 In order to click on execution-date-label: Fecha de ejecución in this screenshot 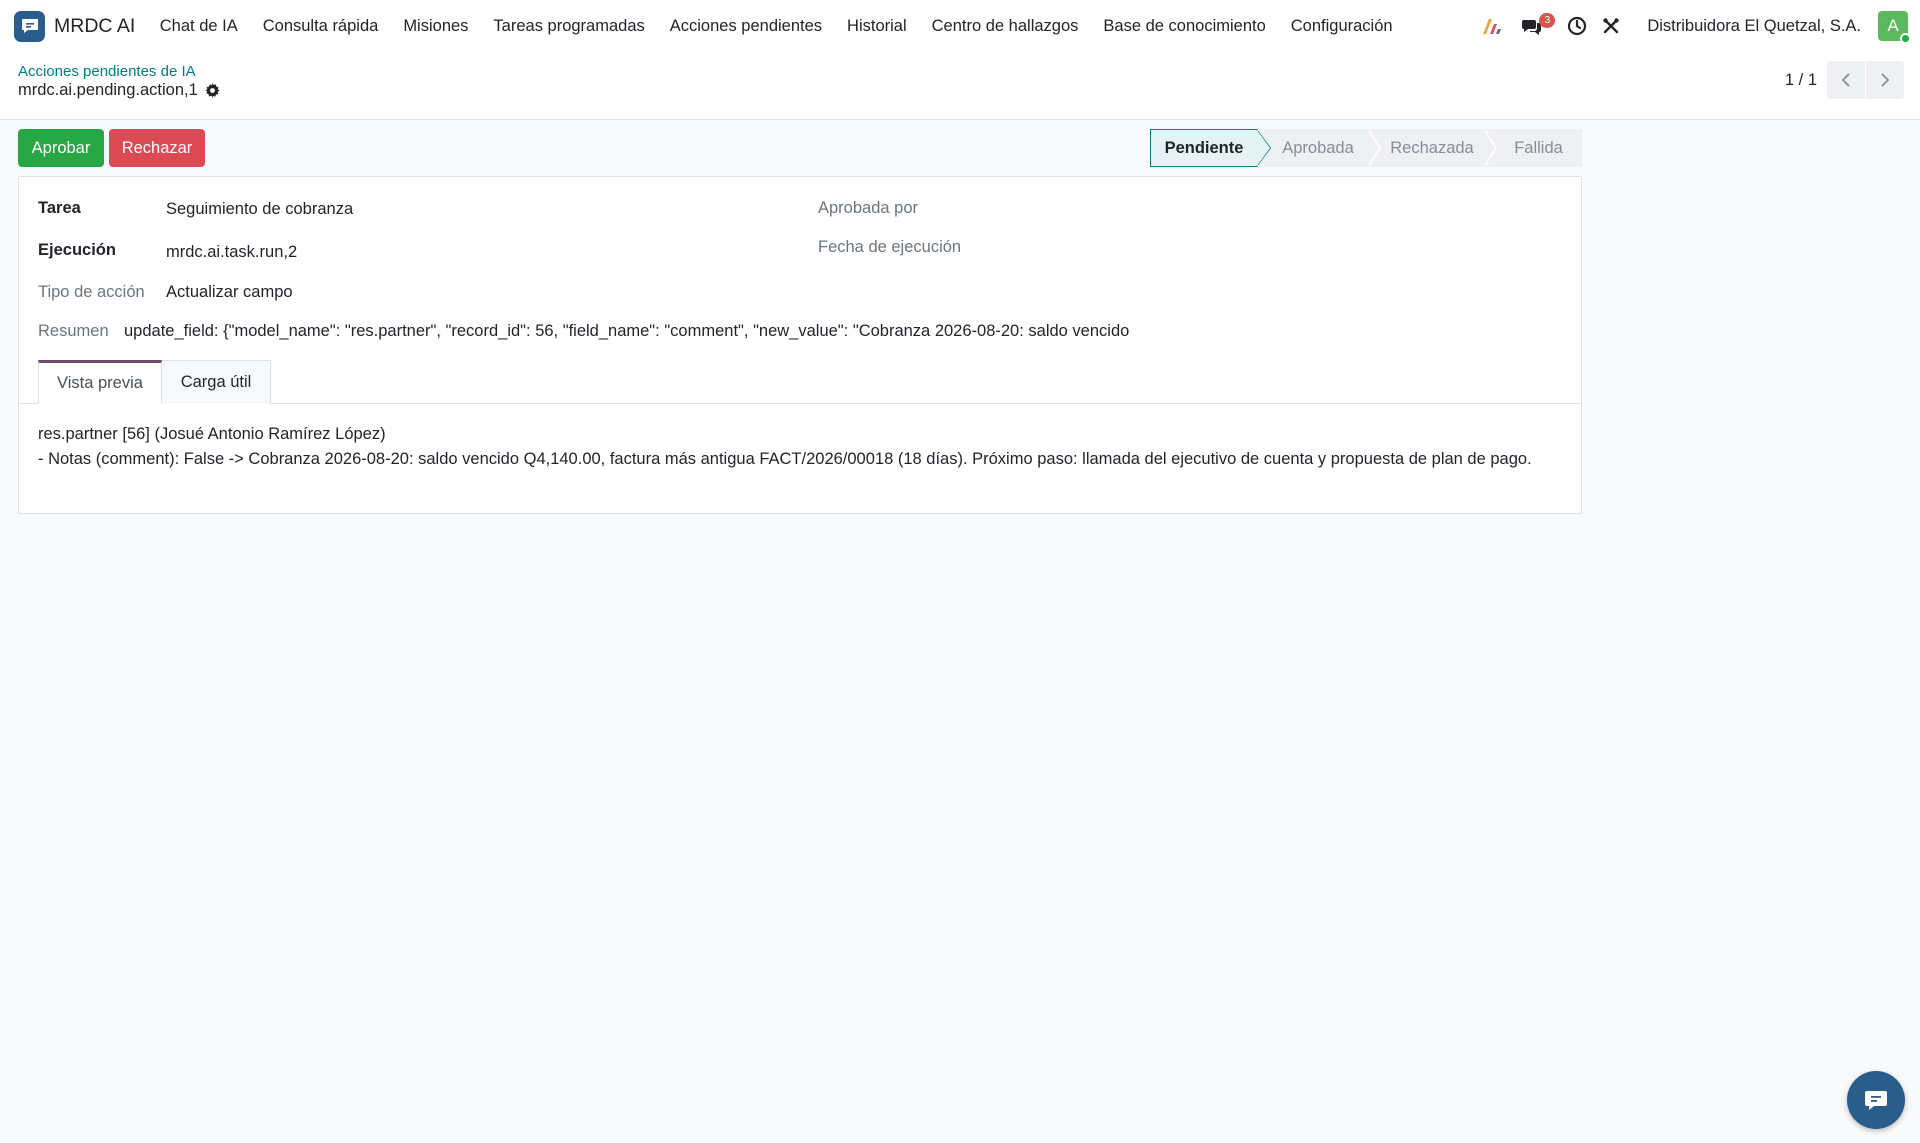, I will do `click(890, 247)`.